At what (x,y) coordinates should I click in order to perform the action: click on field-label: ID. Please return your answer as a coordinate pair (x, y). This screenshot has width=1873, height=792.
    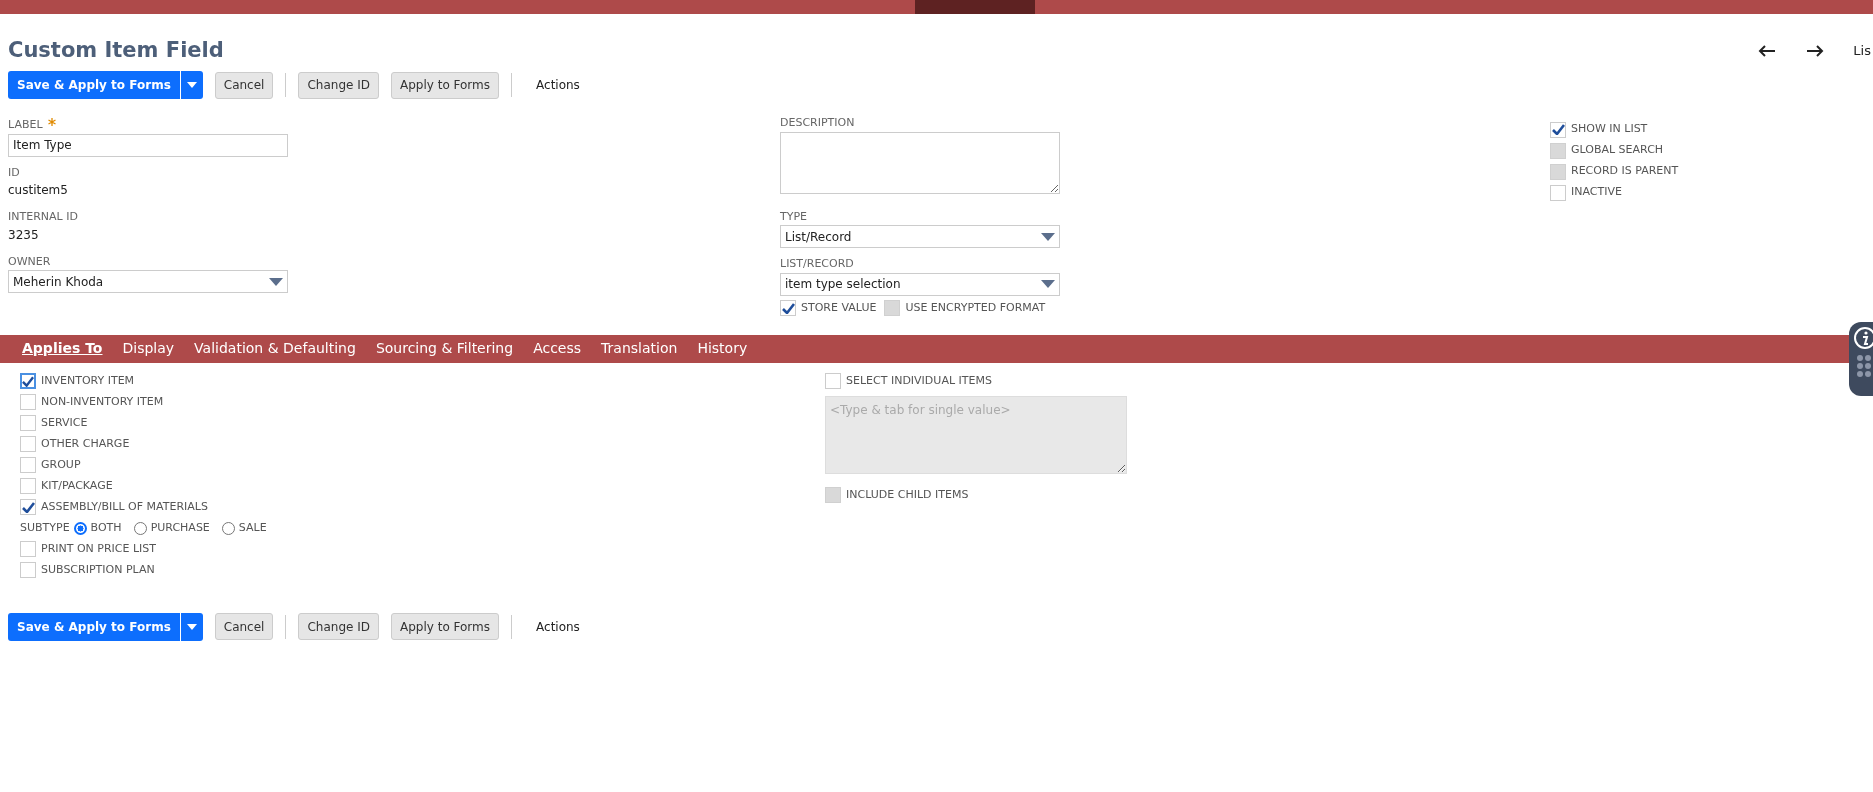
    Looking at the image, I should click on (14, 172).